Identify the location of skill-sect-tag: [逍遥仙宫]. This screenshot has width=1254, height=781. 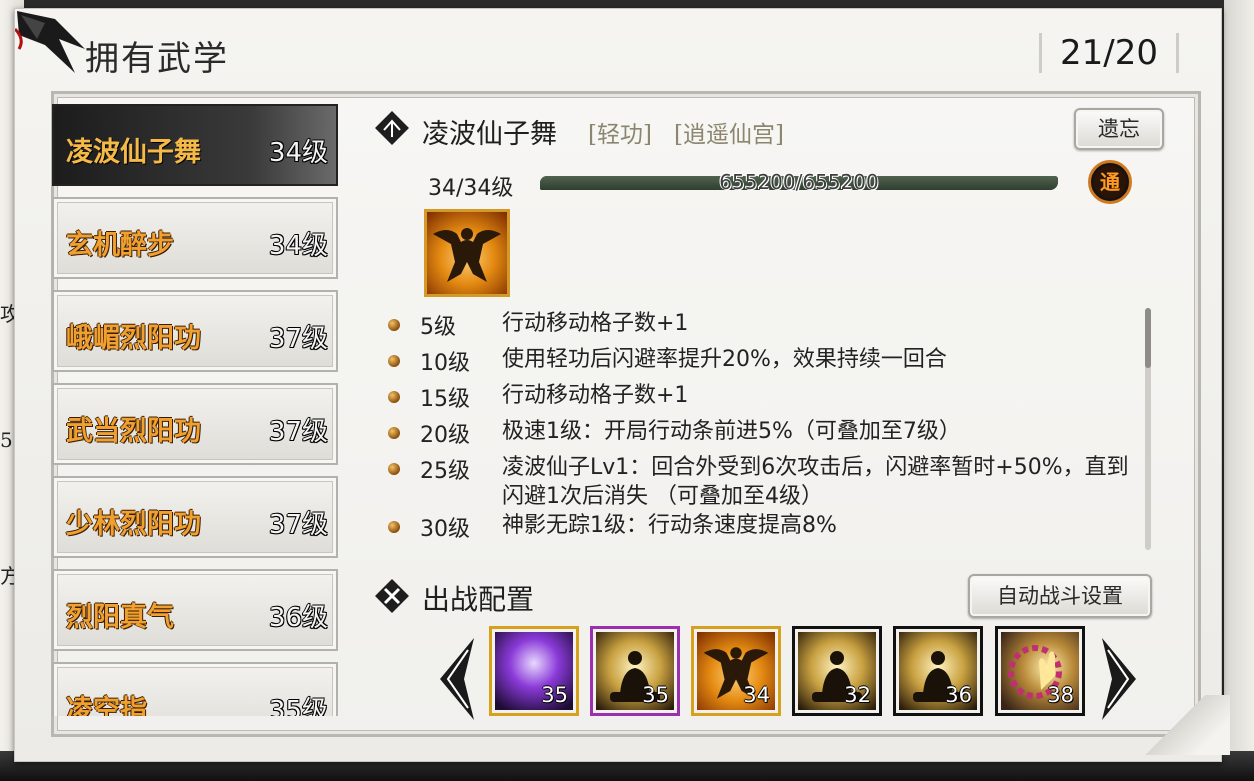
(729, 135).